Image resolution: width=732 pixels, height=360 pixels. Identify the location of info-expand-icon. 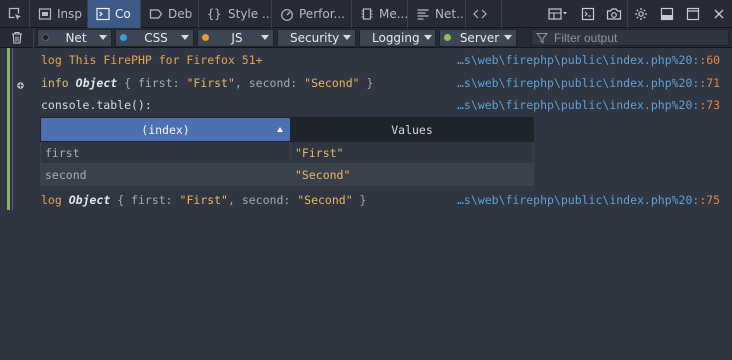
(20, 85).